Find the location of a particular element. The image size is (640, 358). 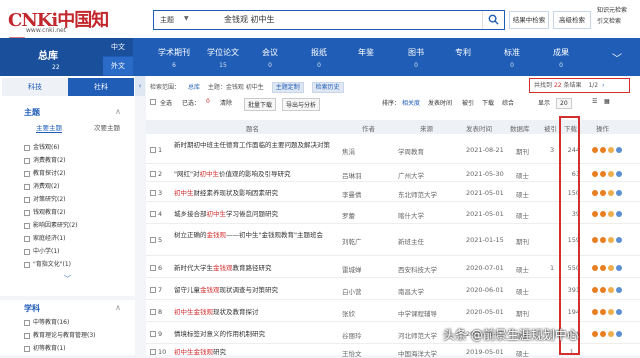

row-number: 9 is located at coordinates (156, 334).